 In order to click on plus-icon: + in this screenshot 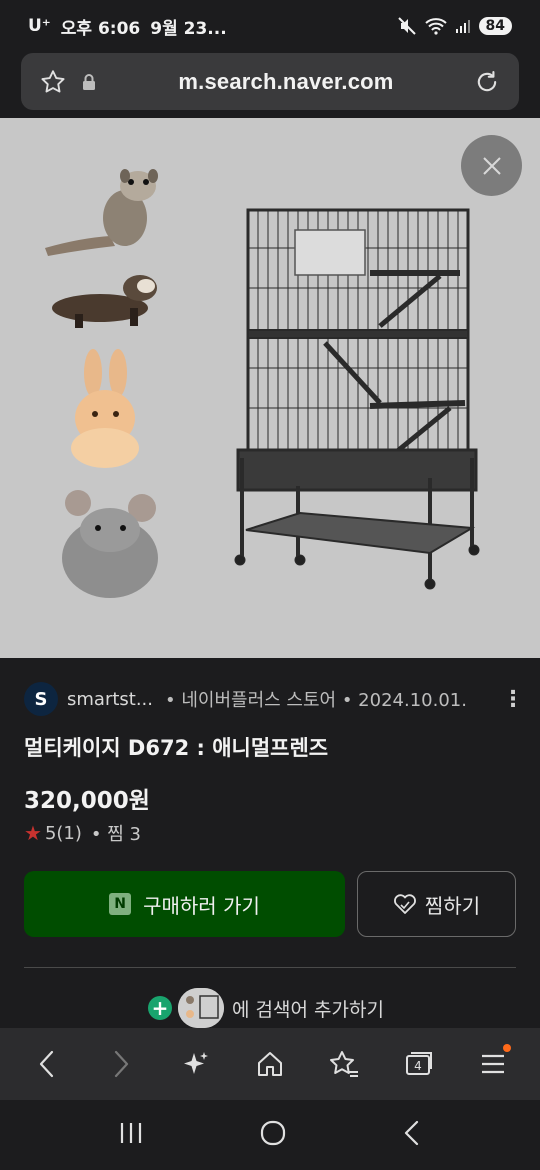, I will do `click(160, 1008)`.